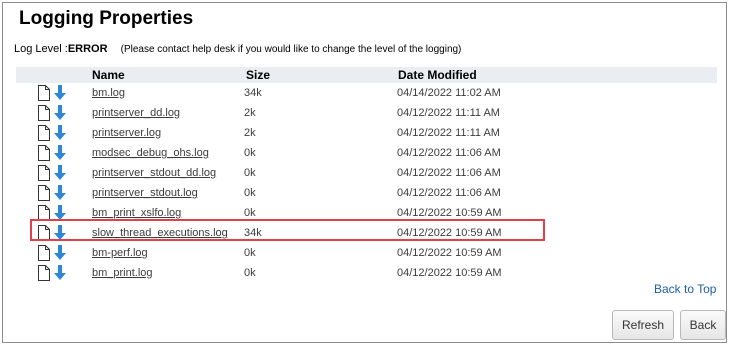 The width and height of the screenshot is (731, 347). I want to click on file-date-modified: 04/14/2022 11:02 AM, so click(449, 93).